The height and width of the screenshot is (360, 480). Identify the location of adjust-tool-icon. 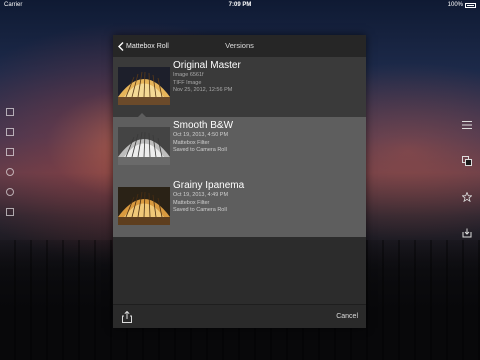
(10, 152).